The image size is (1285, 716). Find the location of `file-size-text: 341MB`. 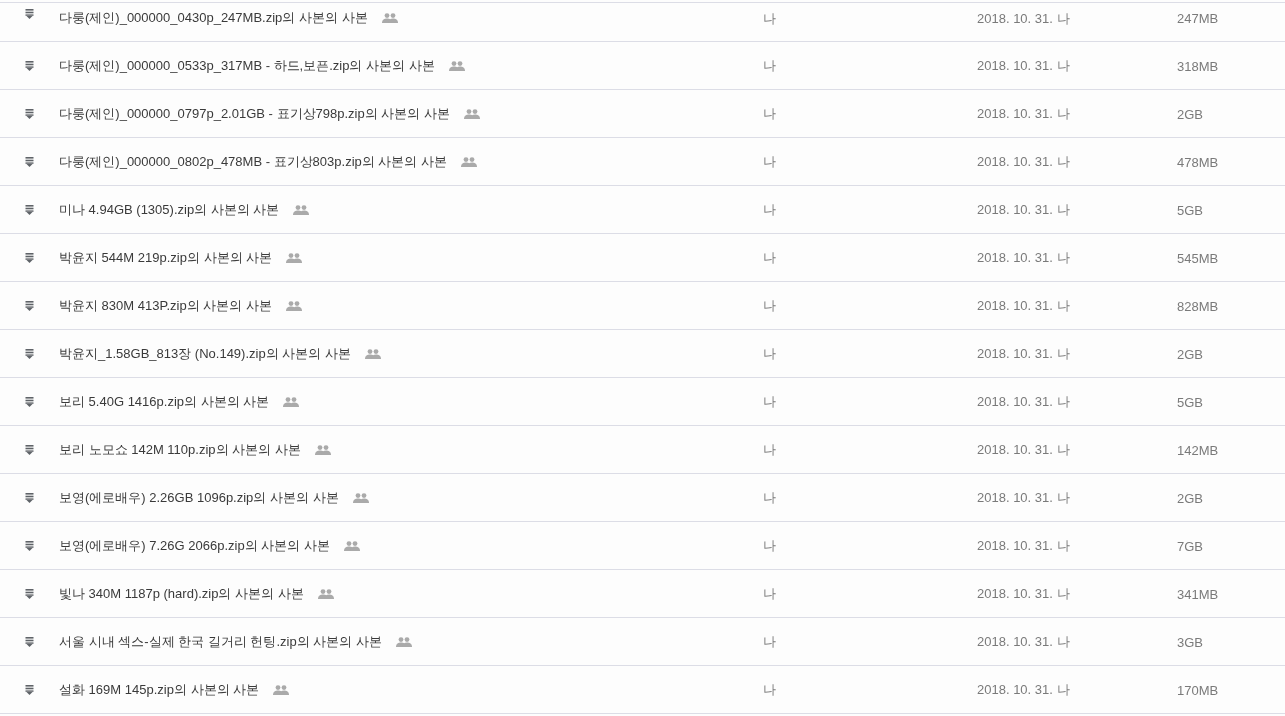

file-size-text: 341MB is located at coordinates (1198, 594).